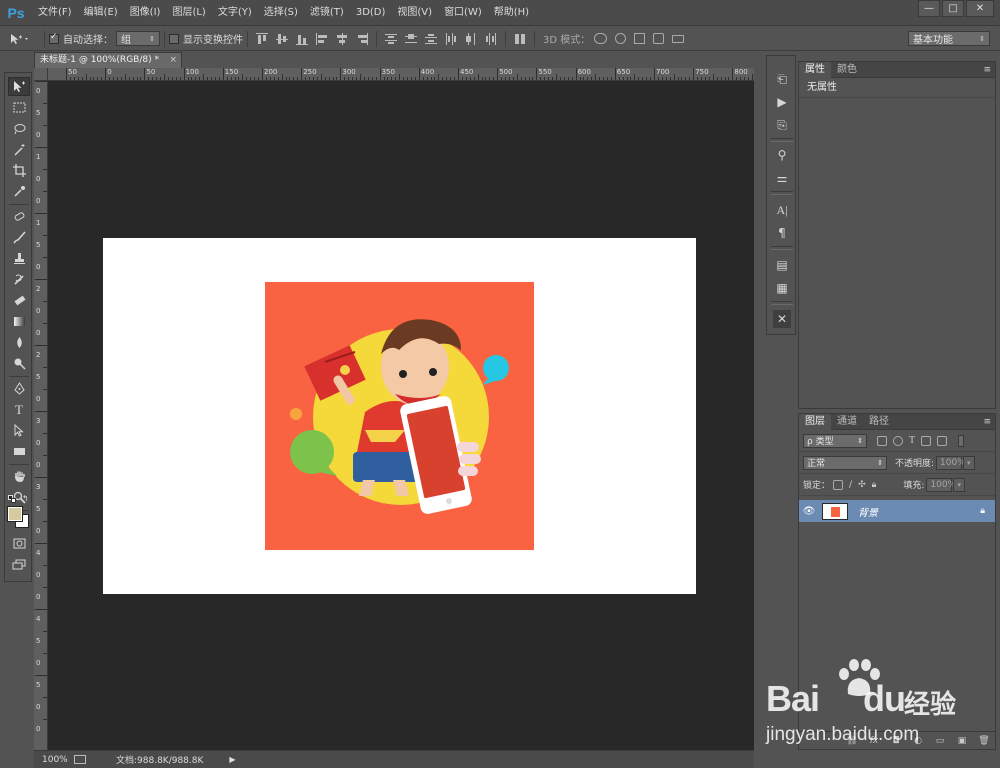  What do you see at coordinates (520, 39) in the screenshot?
I see `auto-align-icon` at bounding box center [520, 39].